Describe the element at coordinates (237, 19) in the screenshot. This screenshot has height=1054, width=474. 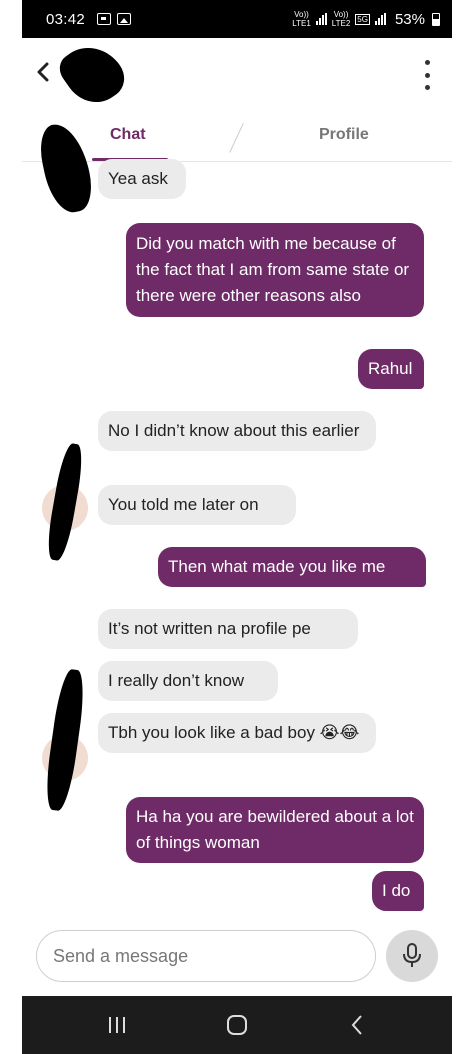
I see `status-bar: 03:42 Vo)) LTE1 Vo)) LTE2 5G 53%` at that location.